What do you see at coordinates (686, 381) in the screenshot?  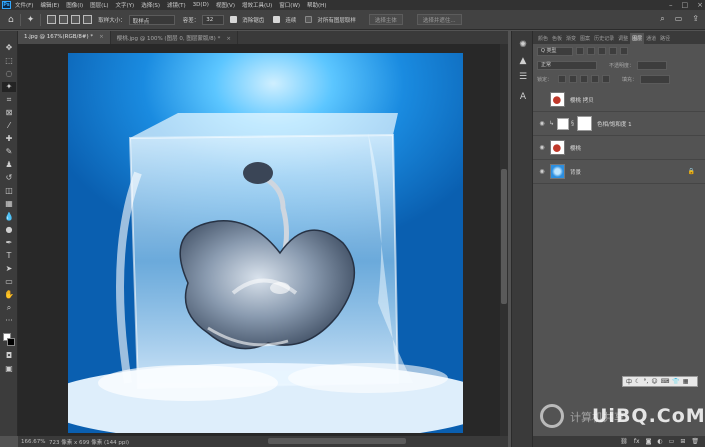 I see `grid-icon: ▦` at bounding box center [686, 381].